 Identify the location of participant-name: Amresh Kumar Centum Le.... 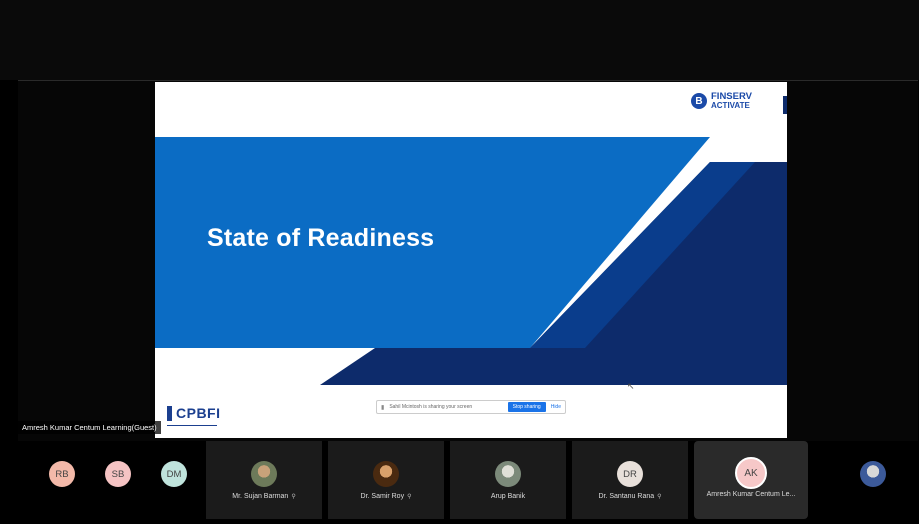
(751, 494).